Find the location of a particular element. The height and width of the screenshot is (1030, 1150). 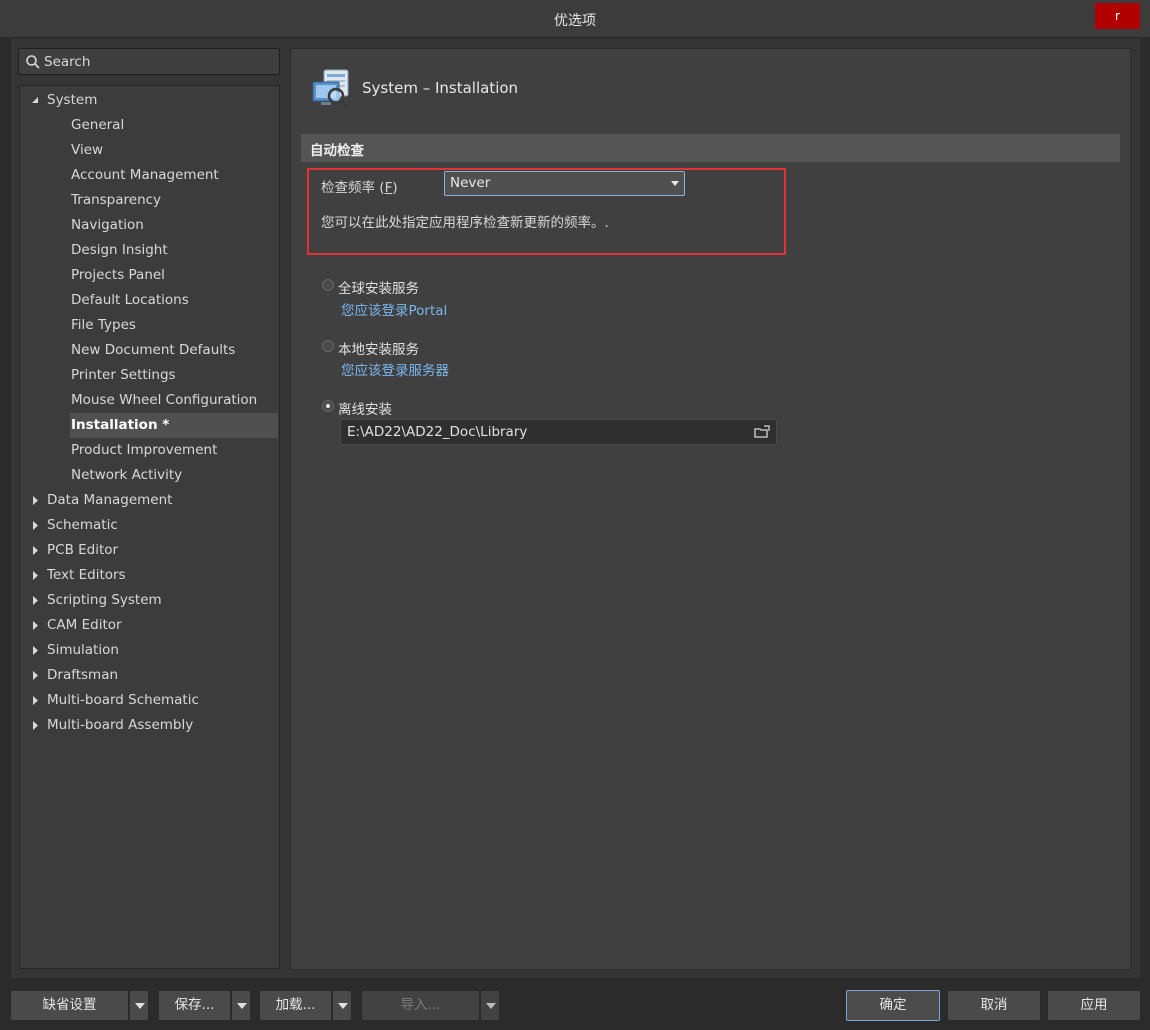

folder-browse-icon is located at coordinates (762, 432).